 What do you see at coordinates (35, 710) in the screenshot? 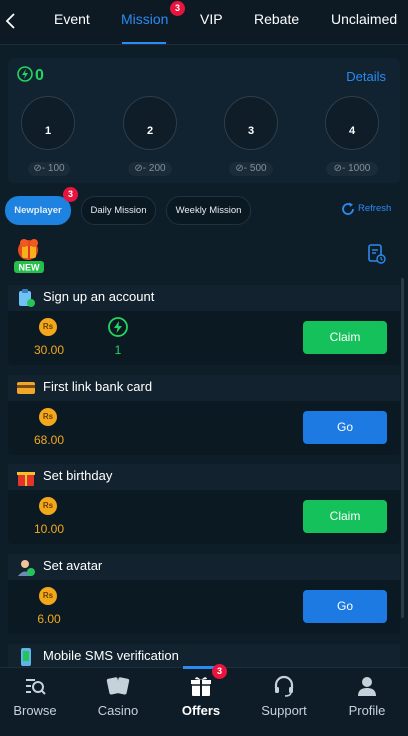
I see `nav-label: Browse` at bounding box center [35, 710].